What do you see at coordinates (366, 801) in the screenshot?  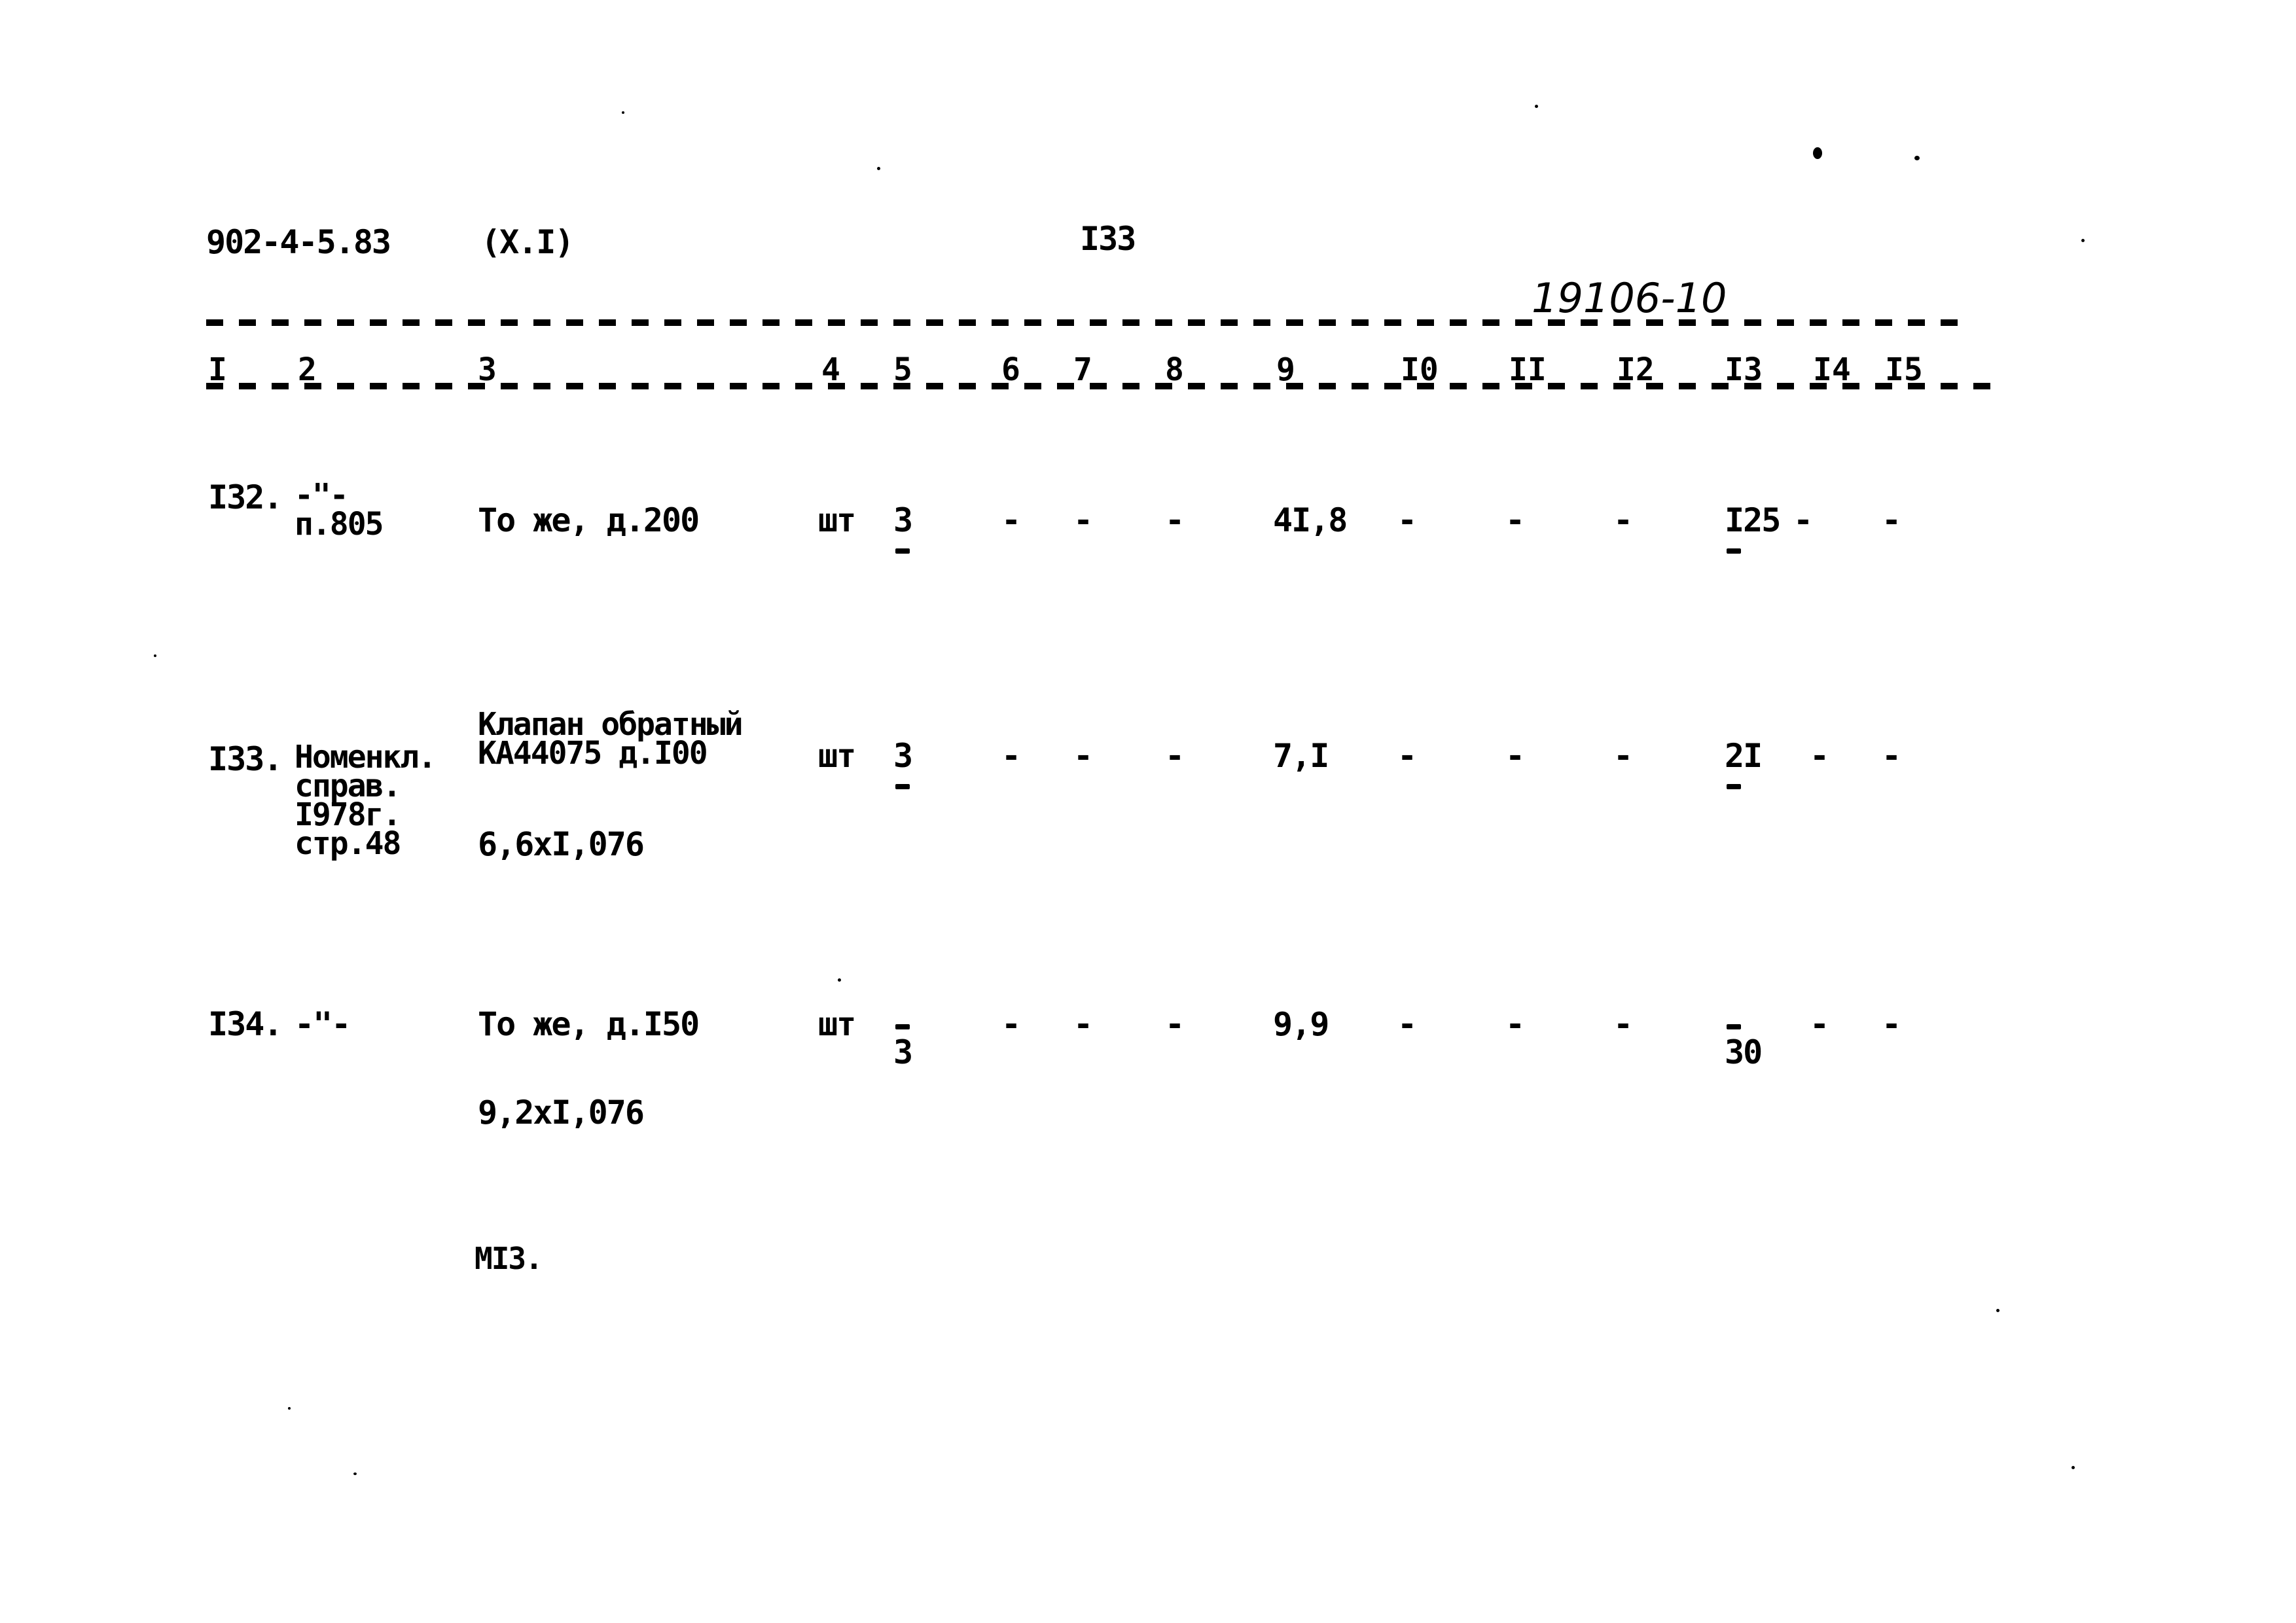 I see `source-ref: Номенкл. справ. I978г. стр.48` at bounding box center [366, 801].